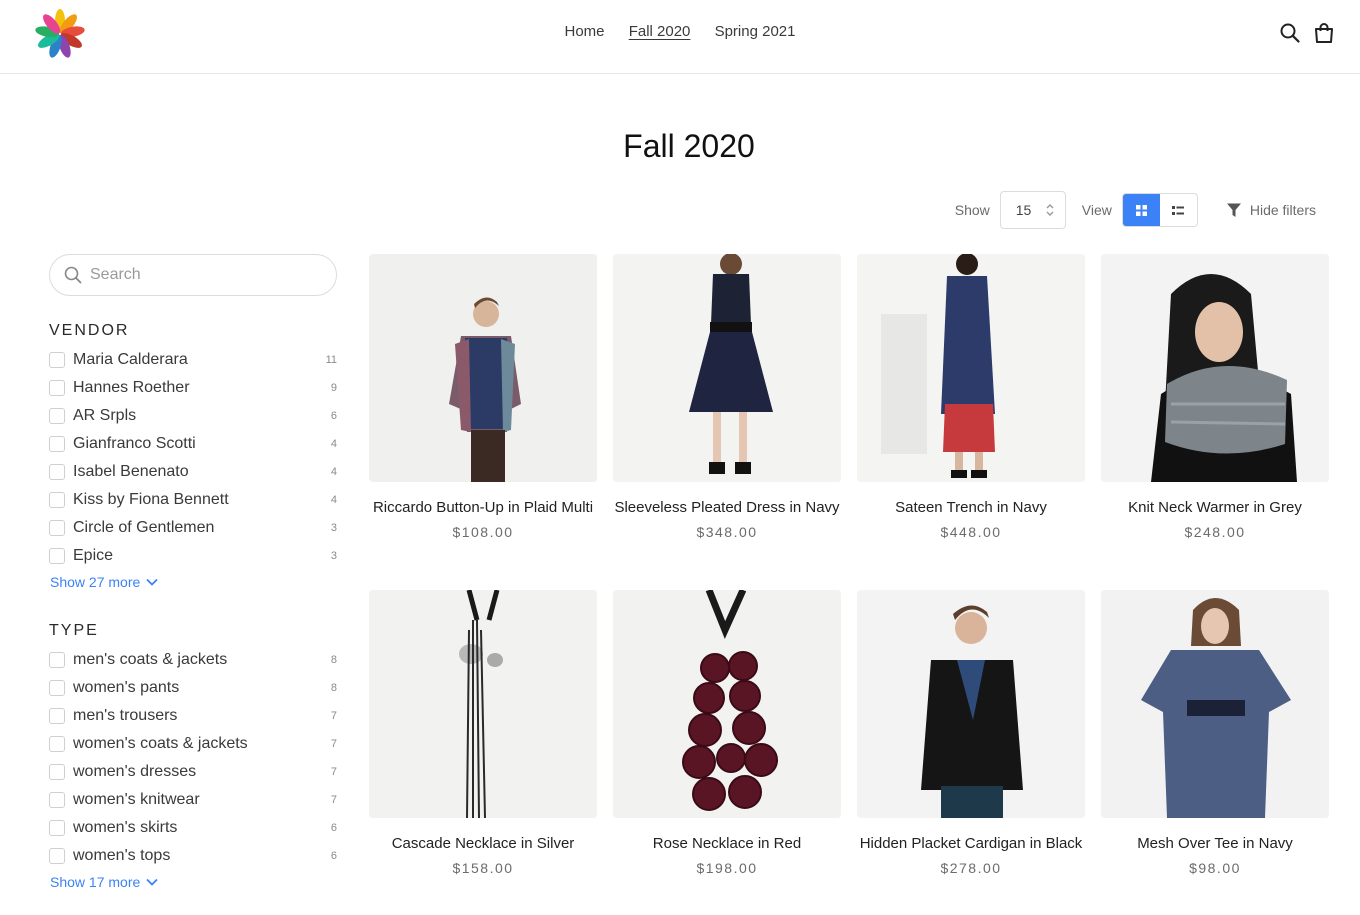 Image resolution: width=1360 pixels, height=915 pixels. Describe the element at coordinates (689, 146) in the screenshot. I see `page-title: Fall 2020` at that location.